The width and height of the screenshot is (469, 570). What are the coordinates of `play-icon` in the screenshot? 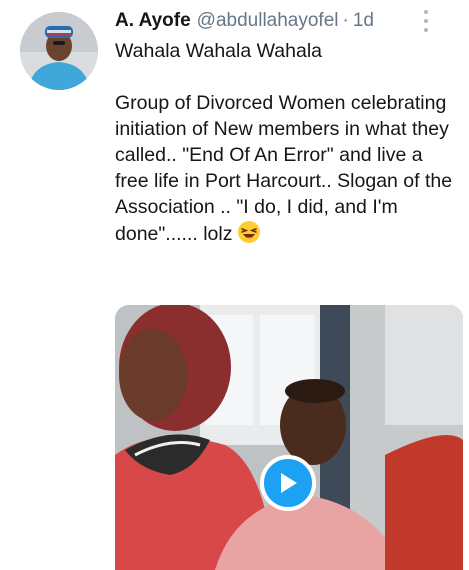 It's located at (289, 483).